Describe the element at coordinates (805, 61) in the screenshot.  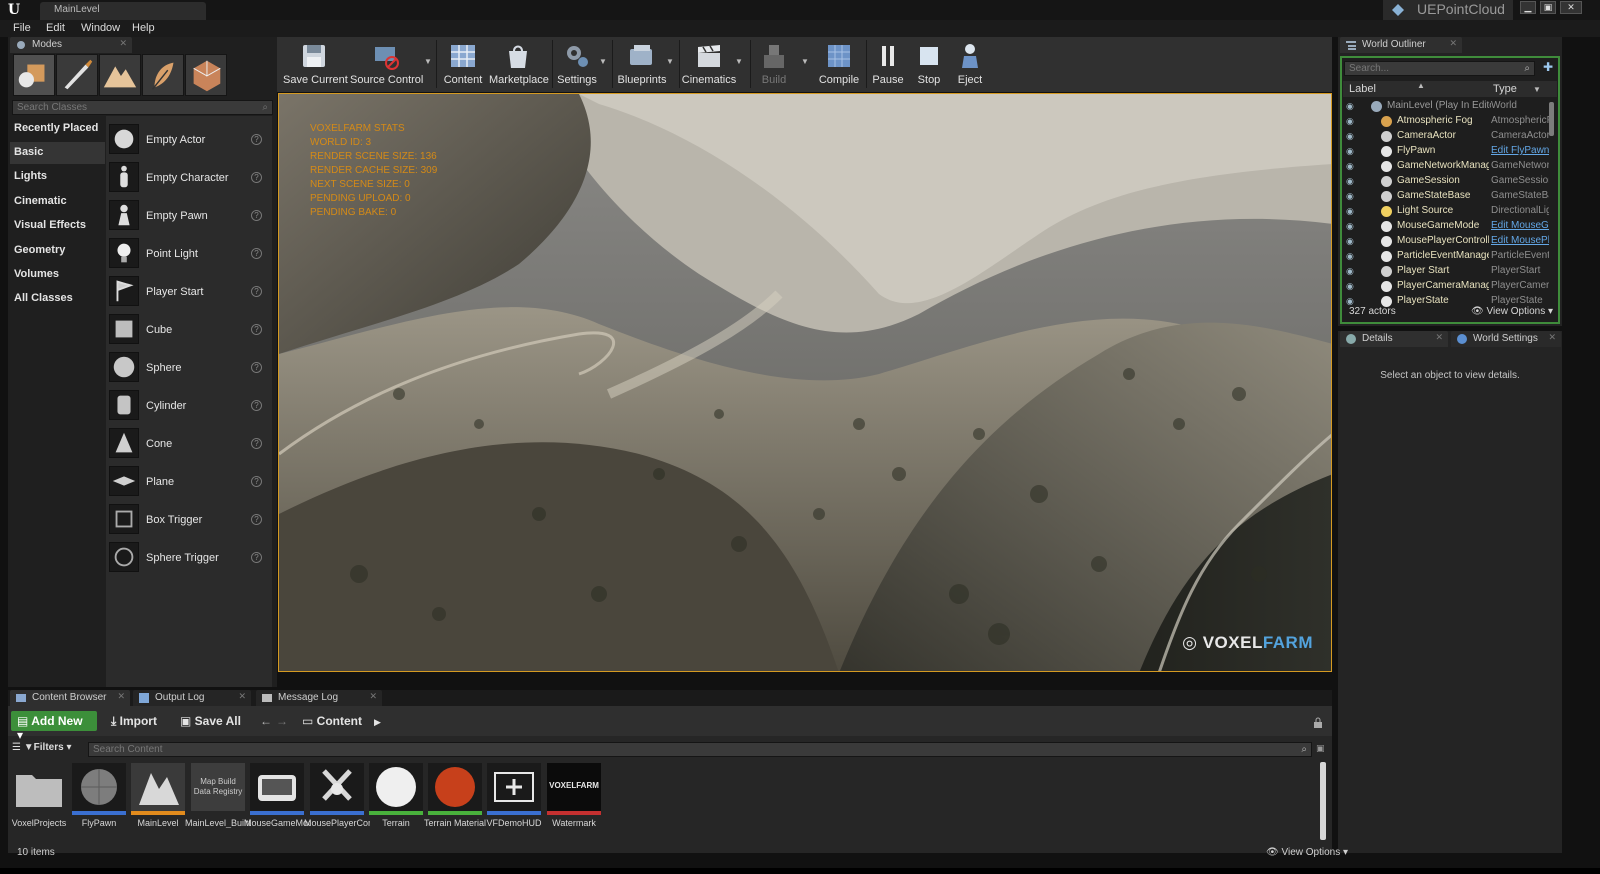
I see `build-dropdown-icon: ▼` at that location.